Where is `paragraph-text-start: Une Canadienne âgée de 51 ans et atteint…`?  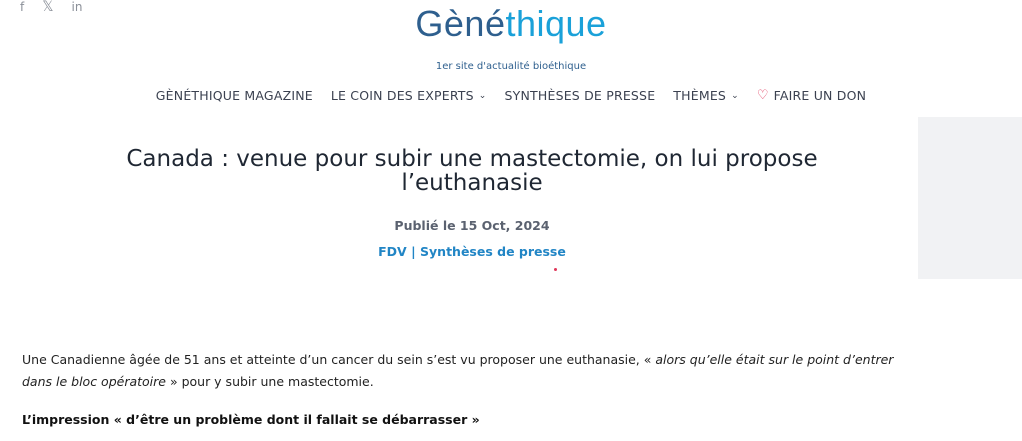 paragraph-text-start: Une Canadienne âgée de 51 ans et atteint… is located at coordinates (339, 359).